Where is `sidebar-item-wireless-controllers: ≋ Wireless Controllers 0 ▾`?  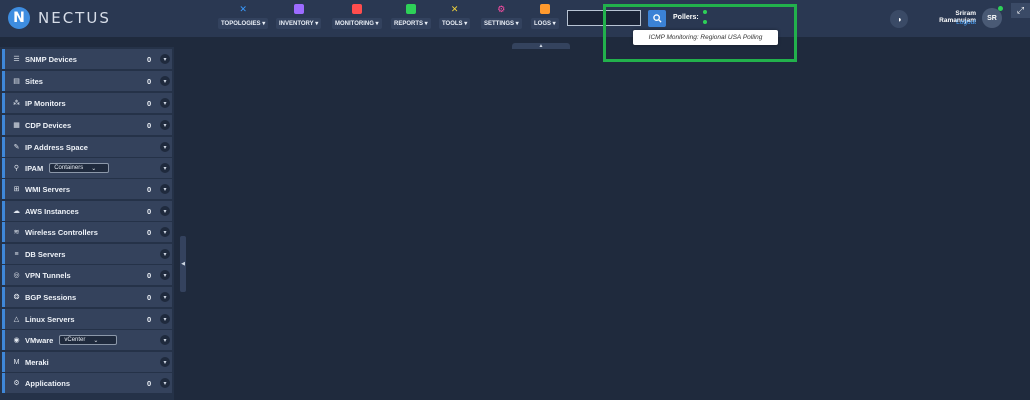
sidebar-item-wireless-controllers: ≋ Wireless Controllers 0 ▾ is located at coordinates (87, 232).